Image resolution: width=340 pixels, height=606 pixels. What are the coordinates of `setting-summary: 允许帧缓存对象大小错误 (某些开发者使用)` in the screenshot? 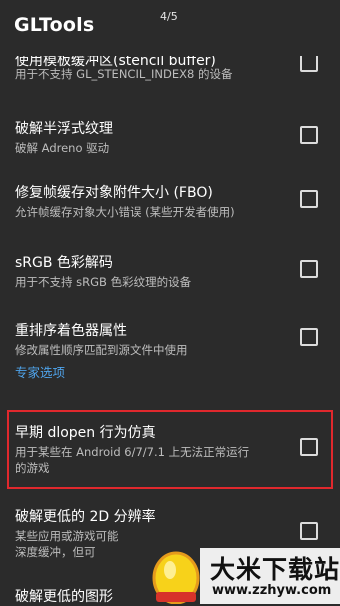 It's located at (125, 212).